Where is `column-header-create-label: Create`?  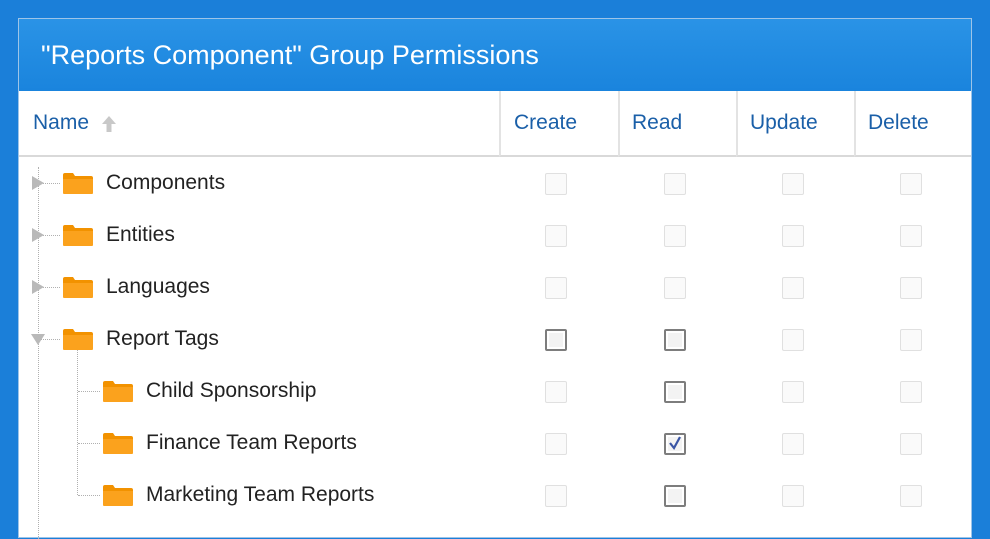
column-header-create-label: Create is located at coordinates (546, 122).